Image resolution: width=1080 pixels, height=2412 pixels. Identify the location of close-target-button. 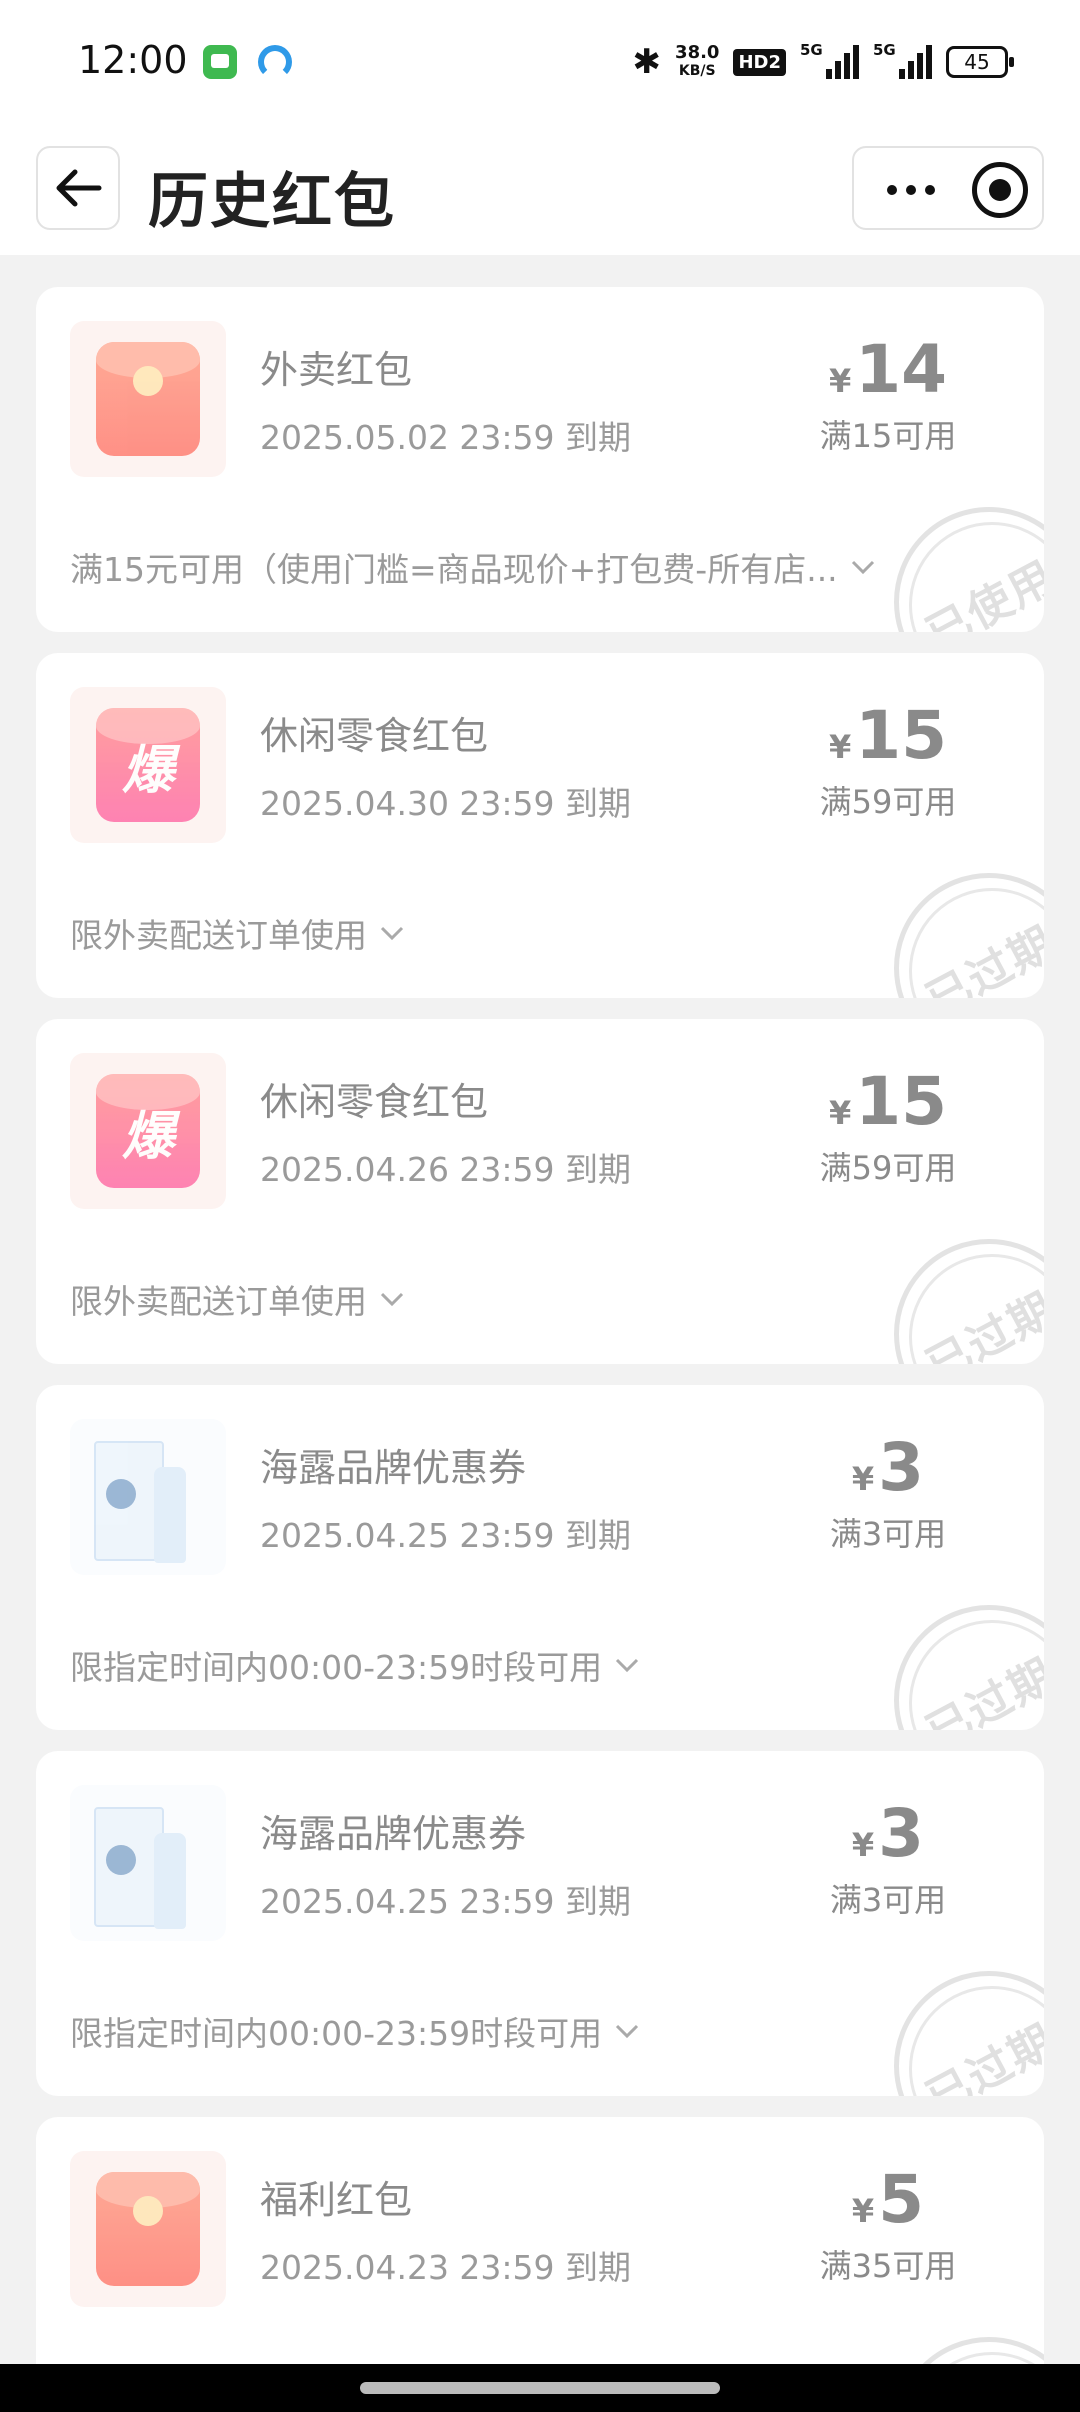
(1000, 190).